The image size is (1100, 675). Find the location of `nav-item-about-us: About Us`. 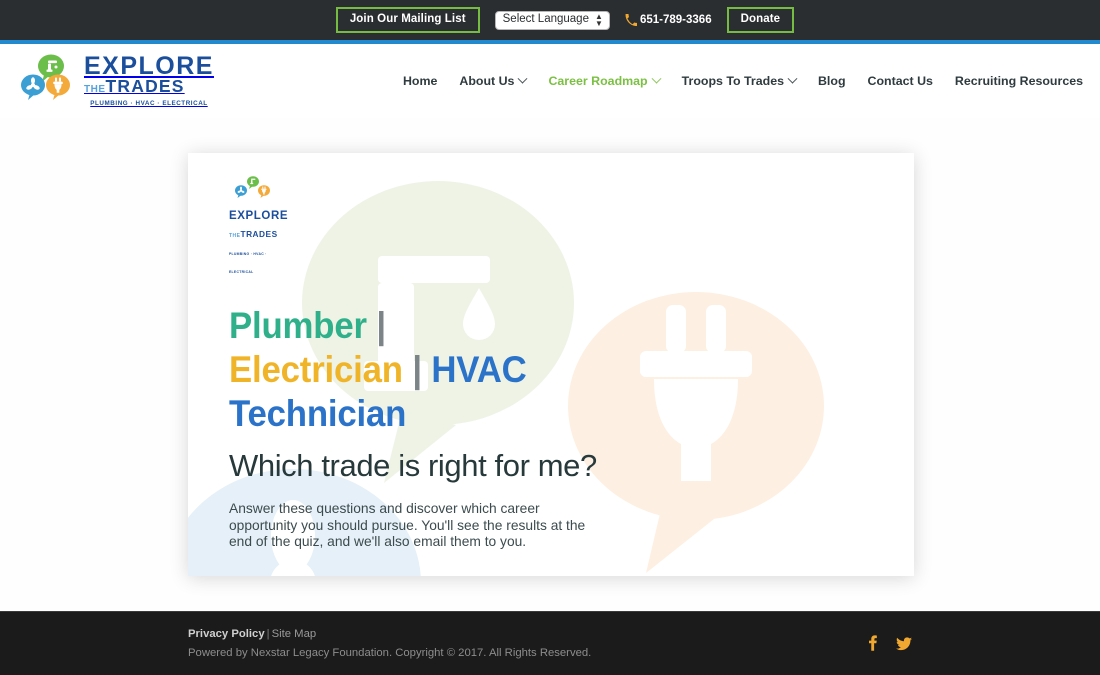

nav-item-about-us: About Us is located at coordinates (493, 80).